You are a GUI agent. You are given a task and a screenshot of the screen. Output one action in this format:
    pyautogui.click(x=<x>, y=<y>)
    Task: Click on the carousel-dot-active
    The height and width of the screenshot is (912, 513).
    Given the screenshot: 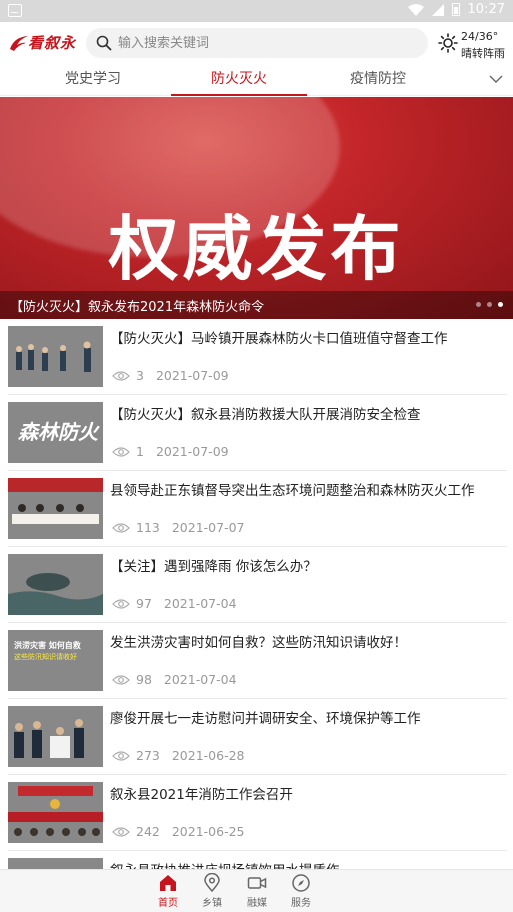 What is the action you would take?
    pyautogui.click(x=500, y=304)
    